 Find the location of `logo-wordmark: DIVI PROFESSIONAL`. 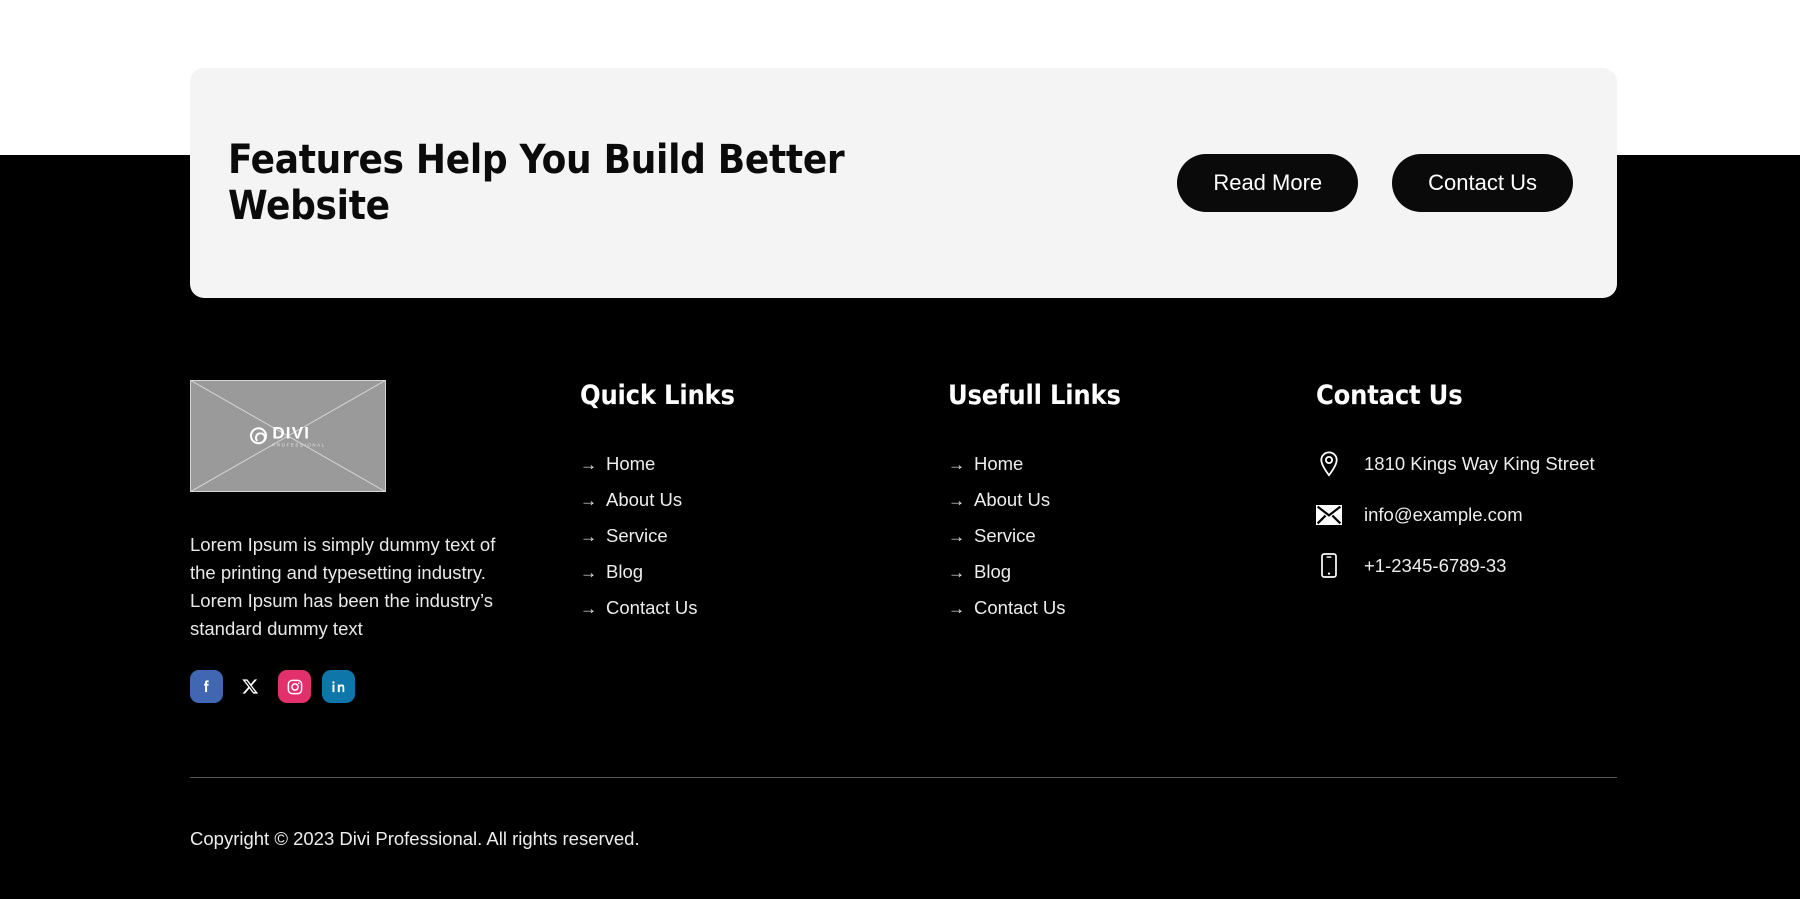

logo-wordmark: DIVI PROFESSIONAL is located at coordinates (298, 435).